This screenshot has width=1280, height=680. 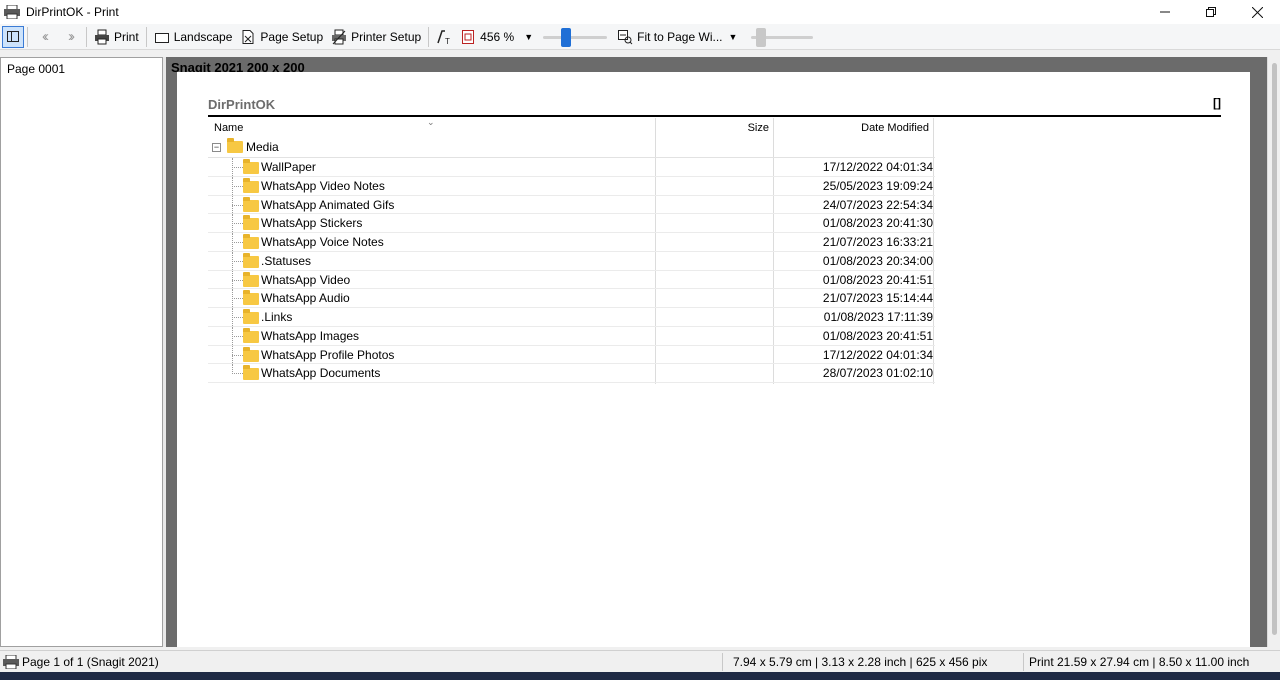 I want to click on window-title: DirPrintOK - Print, so click(x=72, y=12).